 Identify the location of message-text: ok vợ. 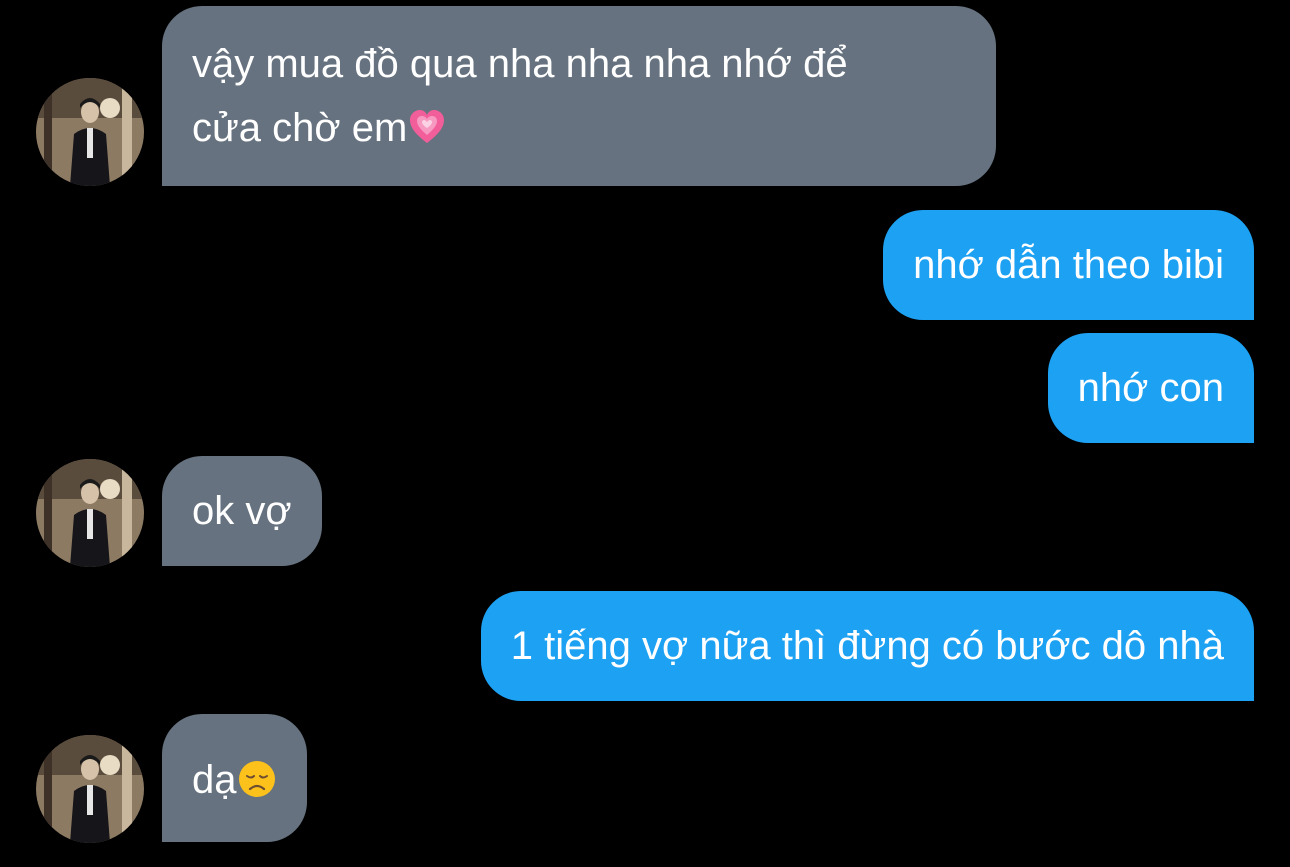
(242, 511).